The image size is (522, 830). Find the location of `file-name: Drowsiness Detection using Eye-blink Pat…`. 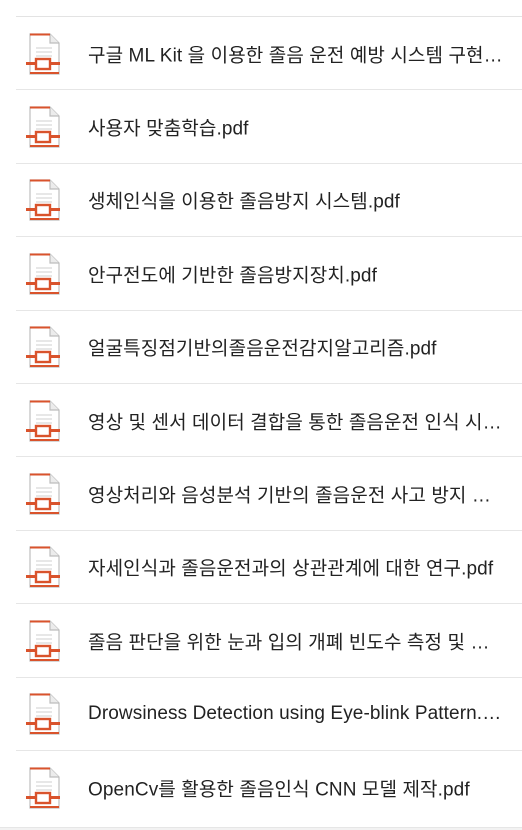

file-name: Drowsiness Detection using Eye-blink Pat… is located at coordinates (296, 714).